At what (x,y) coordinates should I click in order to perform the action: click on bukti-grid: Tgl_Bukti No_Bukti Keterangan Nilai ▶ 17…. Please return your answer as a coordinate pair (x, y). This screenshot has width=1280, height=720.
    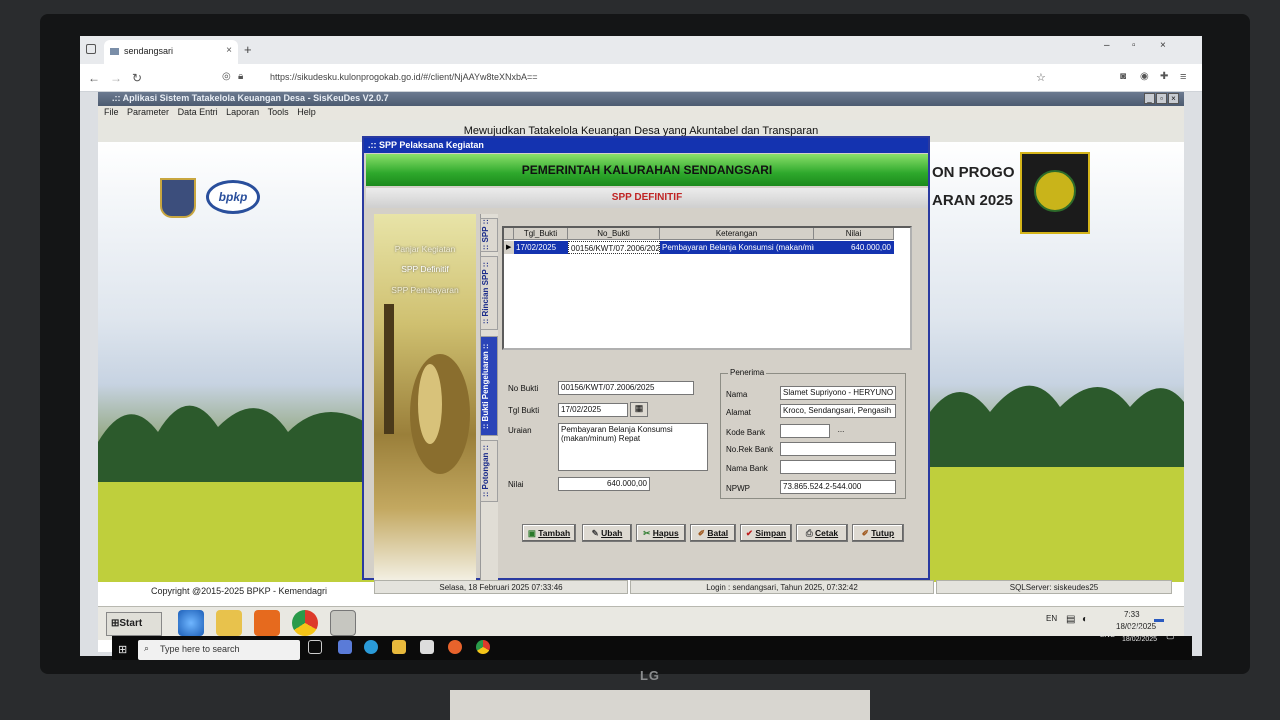
    Looking at the image, I should click on (707, 288).